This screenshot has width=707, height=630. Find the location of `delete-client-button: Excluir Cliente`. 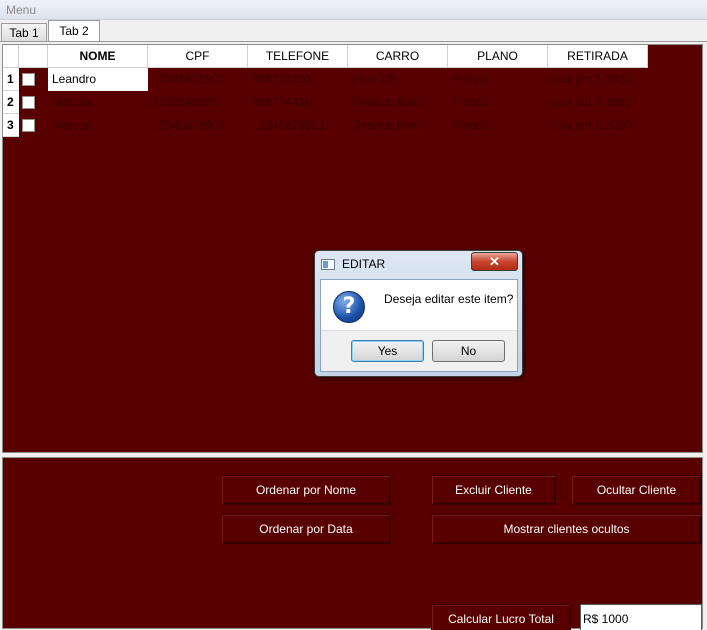

delete-client-button: Excluir Cliente is located at coordinates (493, 490).